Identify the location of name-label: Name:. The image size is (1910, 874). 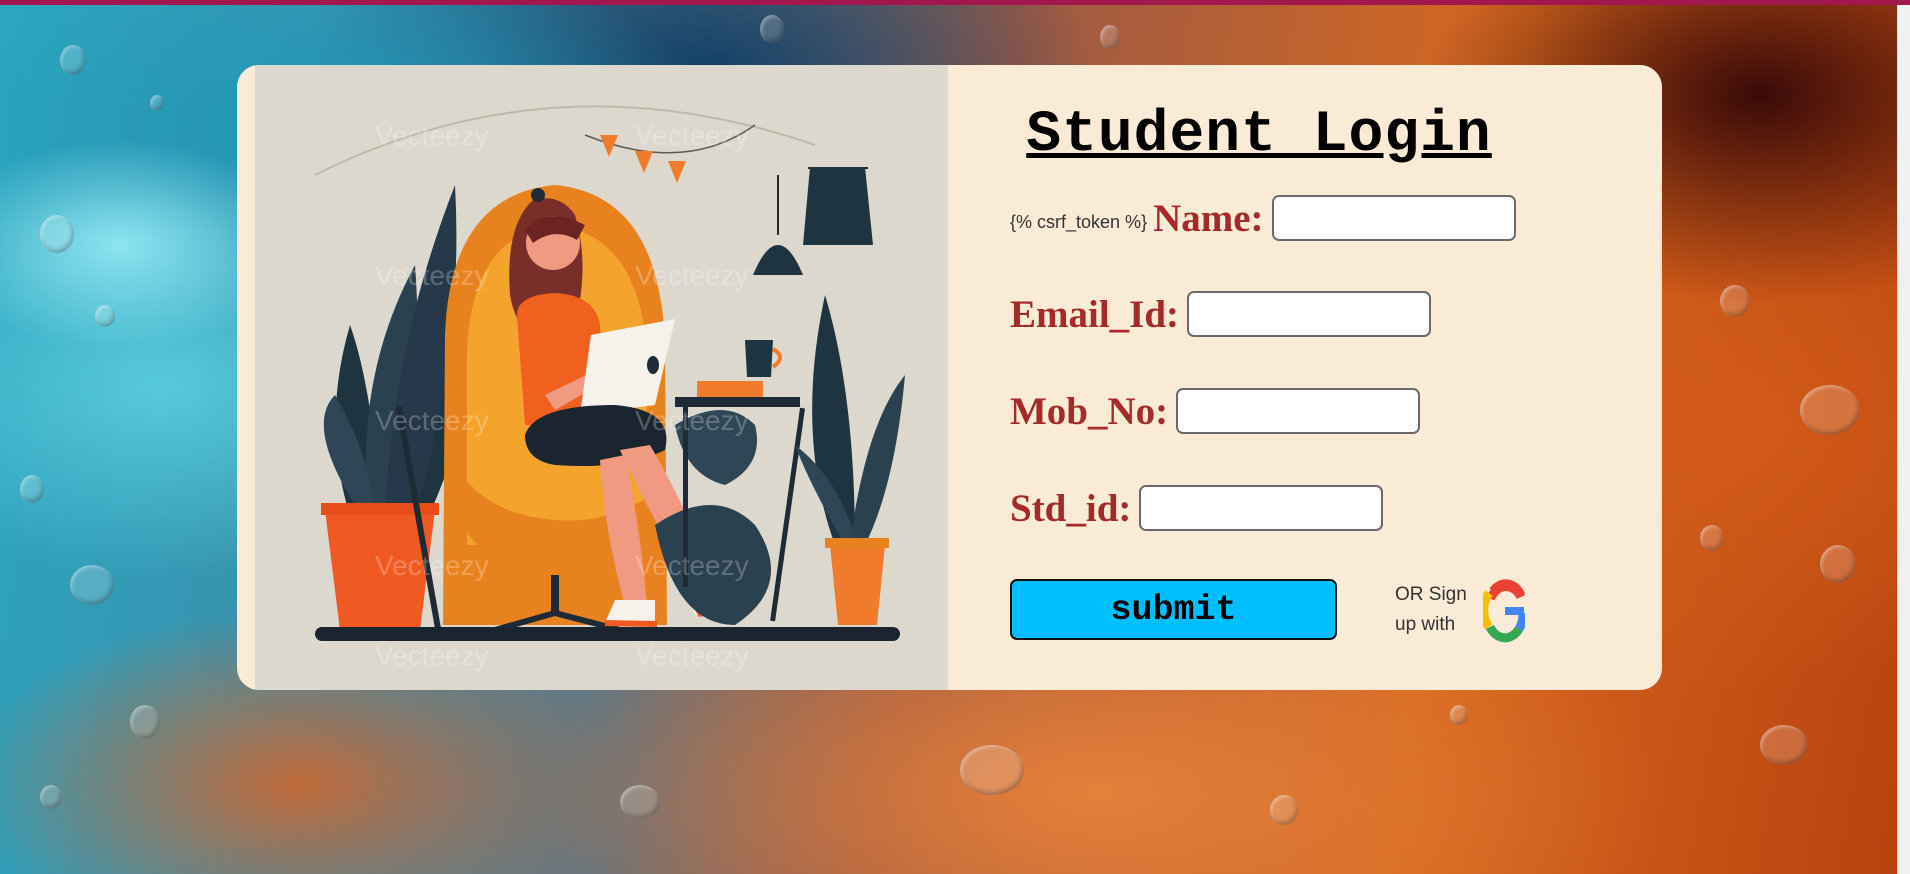
(1208, 218).